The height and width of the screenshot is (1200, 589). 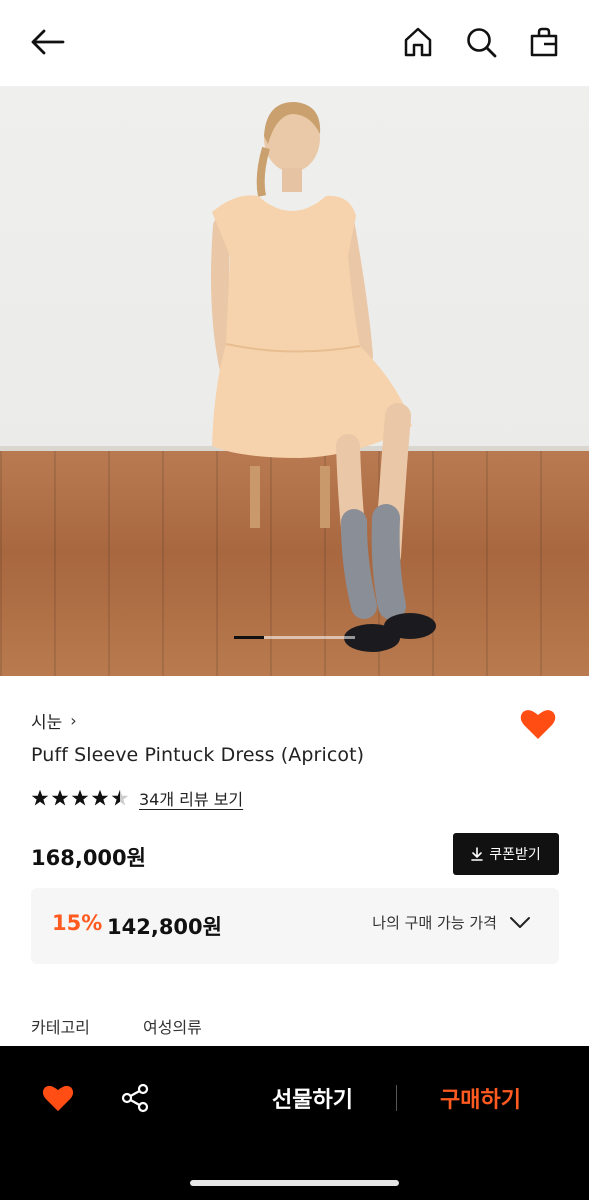 What do you see at coordinates (172, 1027) in the screenshot?
I see `category-value: 여성의류` at bounding box center [172, 1027].